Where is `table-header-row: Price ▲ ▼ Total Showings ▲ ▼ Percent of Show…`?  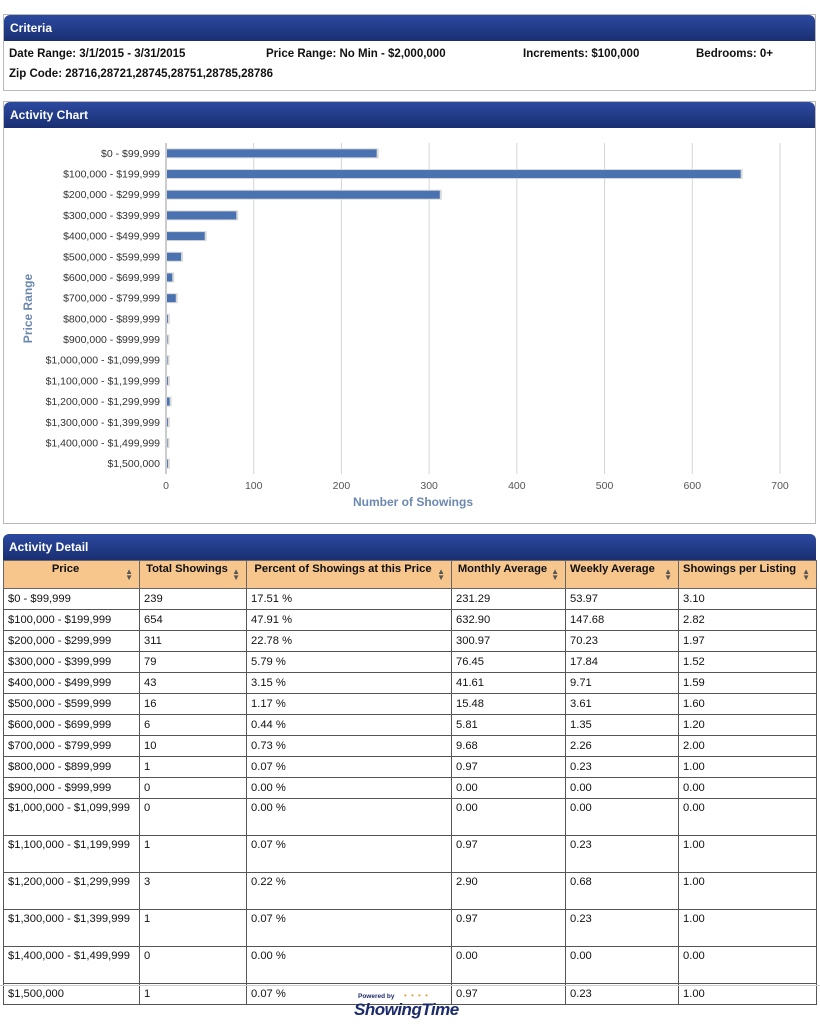 table-header-row: Price ▲ ▼ Total Showings ▲ ▼ Percent of Show… is located at coordinates (410, 574).